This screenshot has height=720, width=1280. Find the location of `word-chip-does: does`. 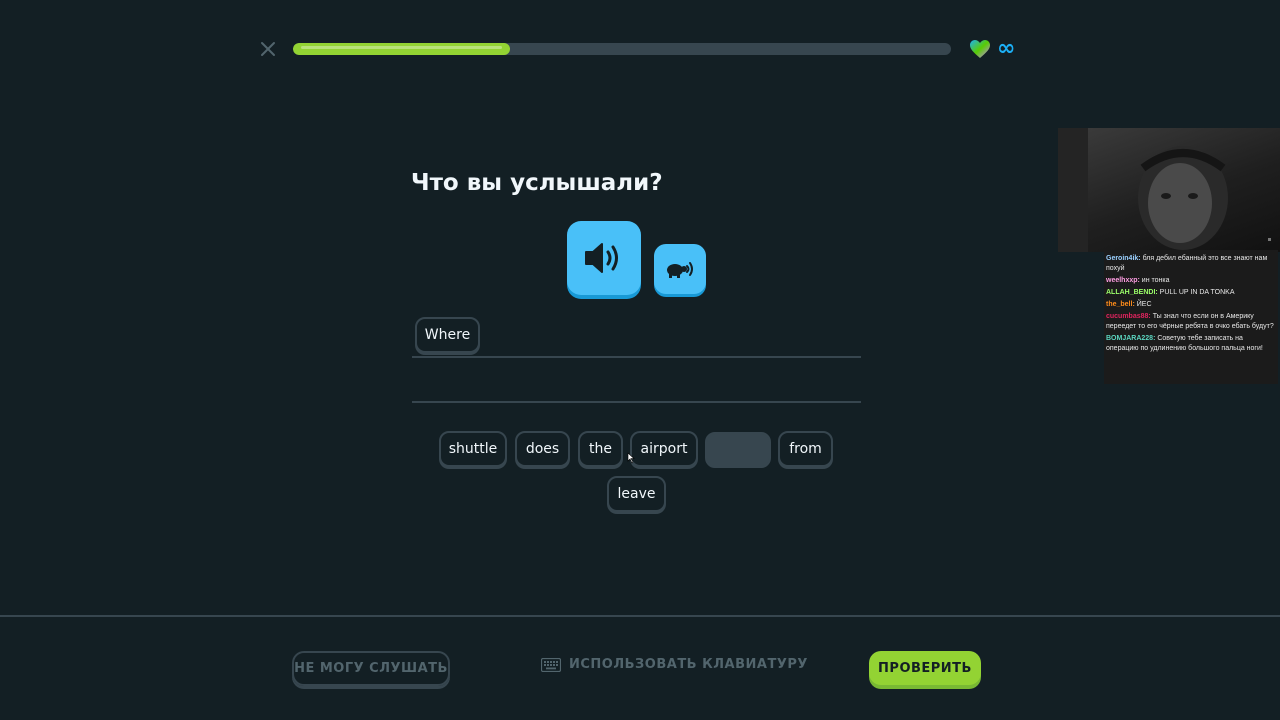

word-chip-does: does is located at coordinates (542, 449).